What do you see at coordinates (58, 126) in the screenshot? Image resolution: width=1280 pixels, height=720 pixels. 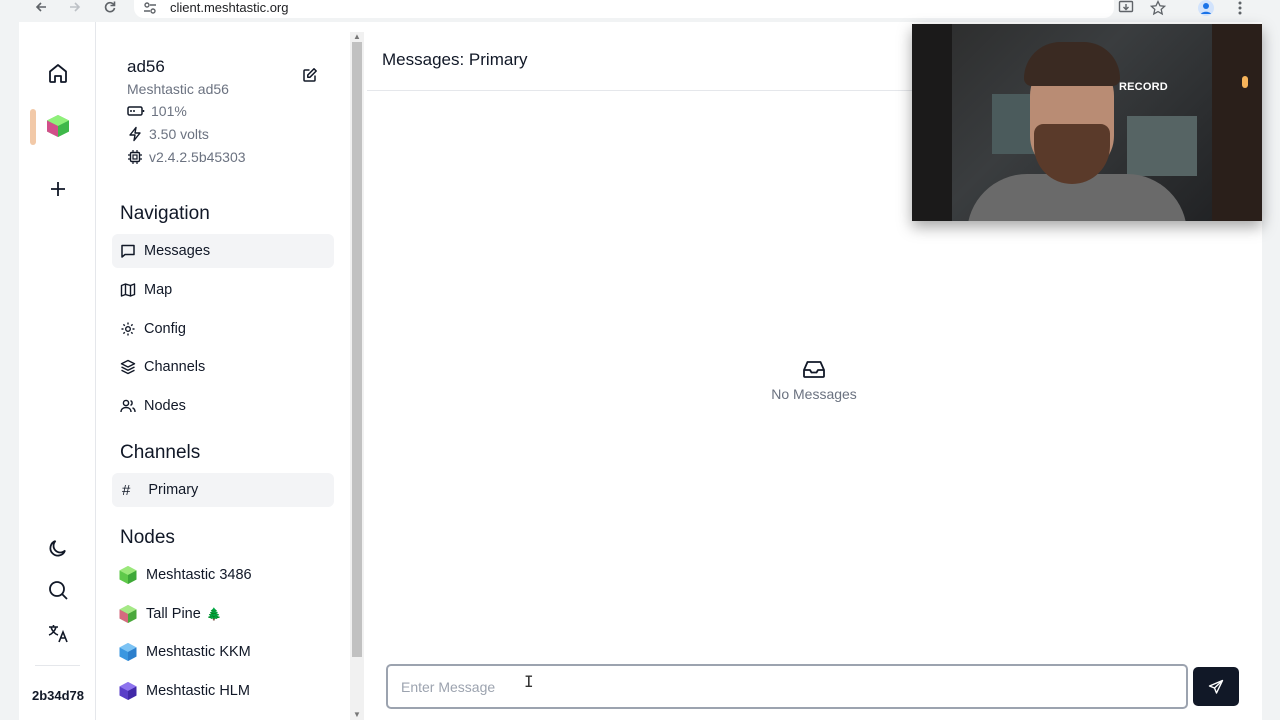 I see `device-avatar-icon` at bounding box center [58, 126].